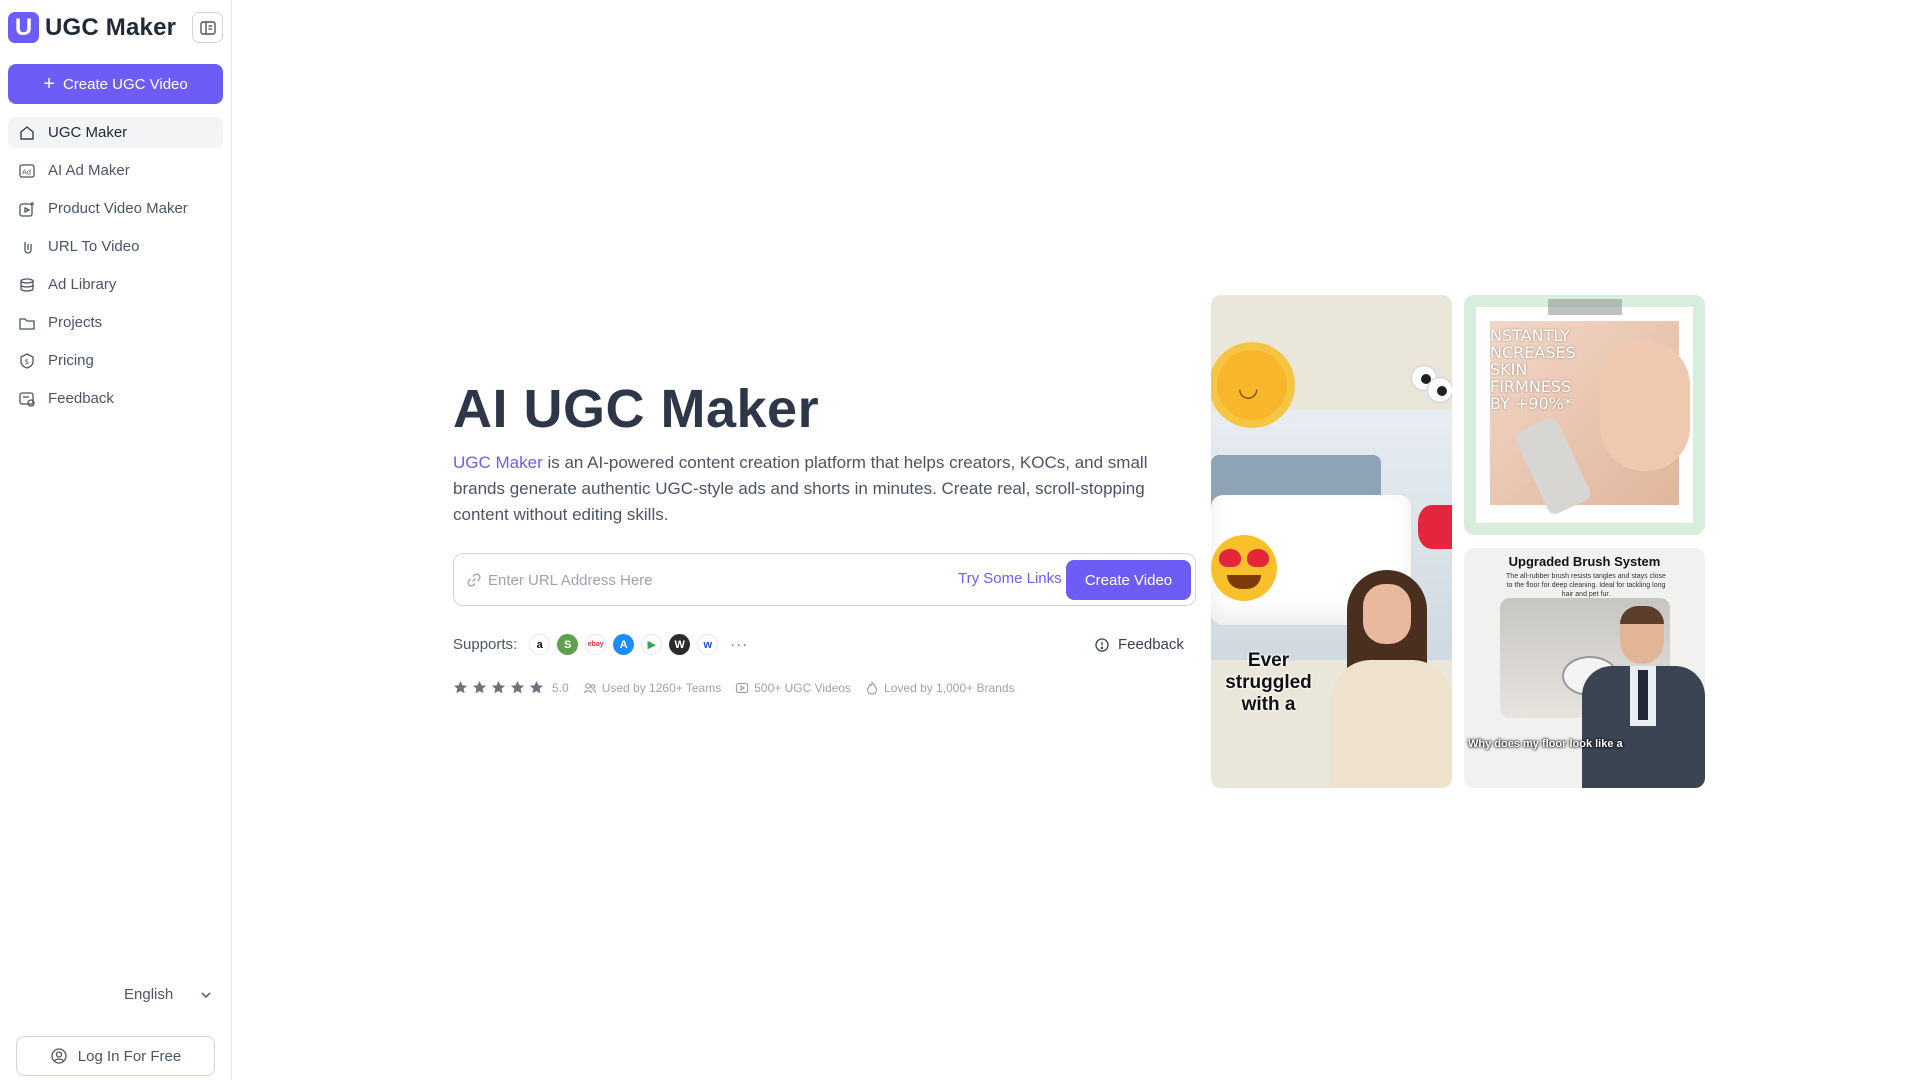 The image size is (1920, 1080). Describe the element at coordinates (1391, 724) in the screenshot. I see `pajamas` at that location.